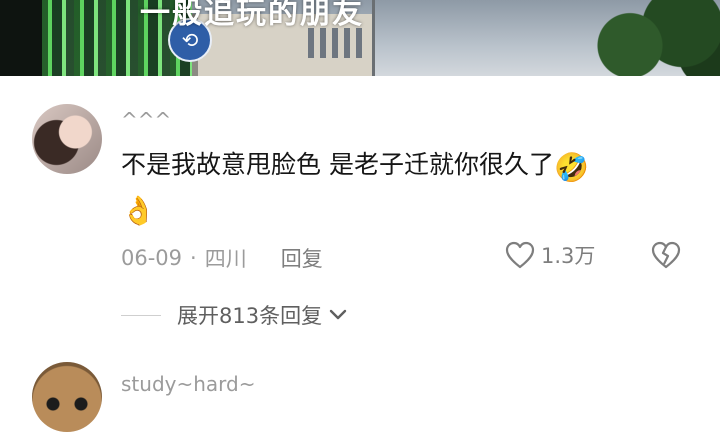  Describe the element at coordinates (141, 315) in the screenshot. I see `expand-divider` at that location.